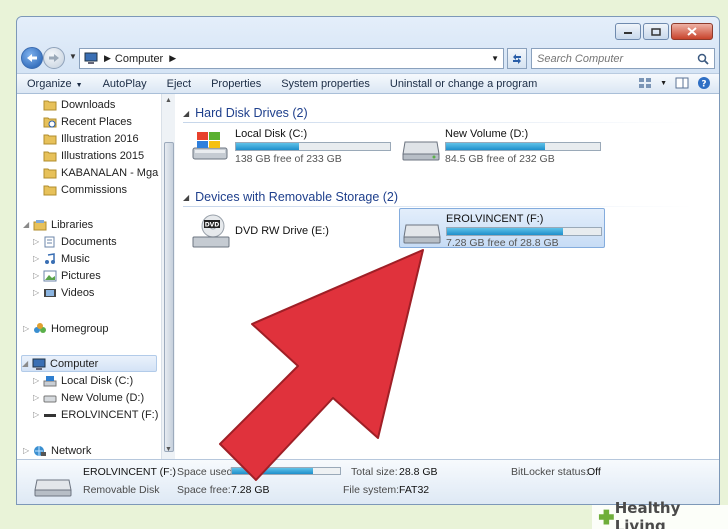  I want to click on sidebar-item-pictures: ▷ Pictures, so click(67, 275).